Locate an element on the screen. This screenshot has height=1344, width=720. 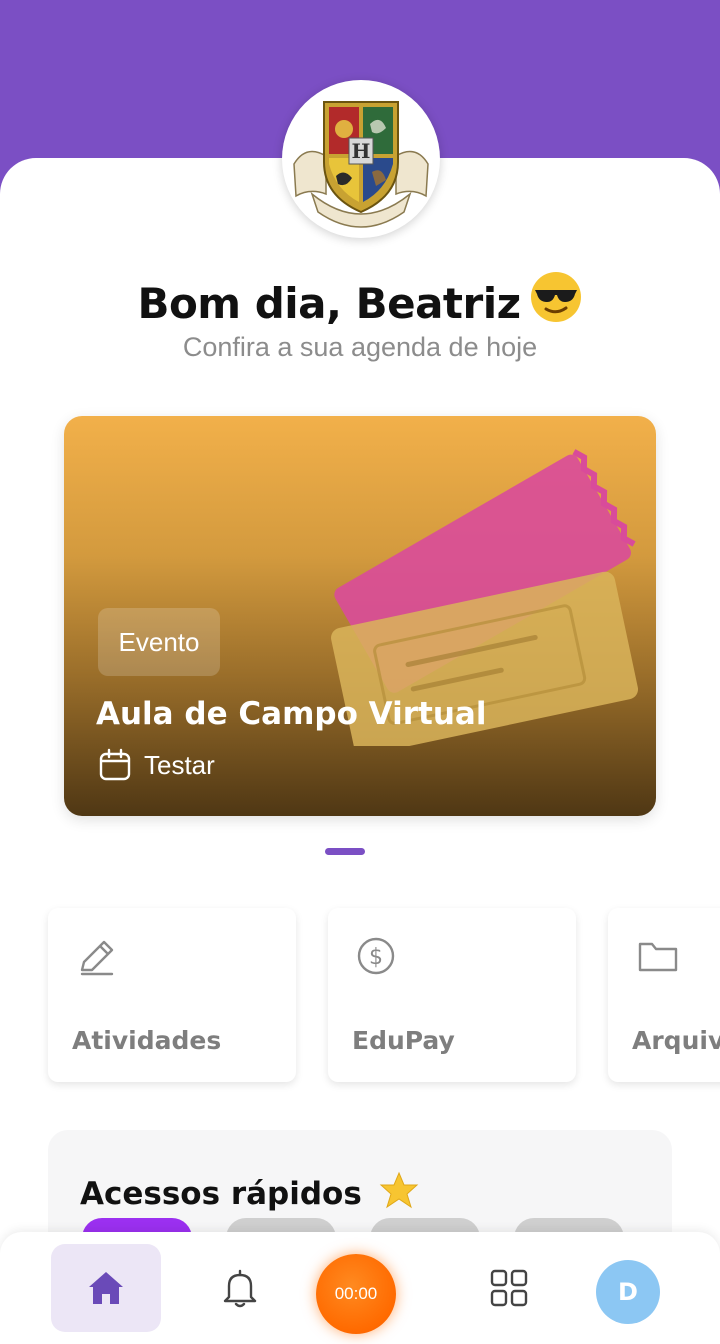
event-date-label: Testar is located at coordinates (179, 764).